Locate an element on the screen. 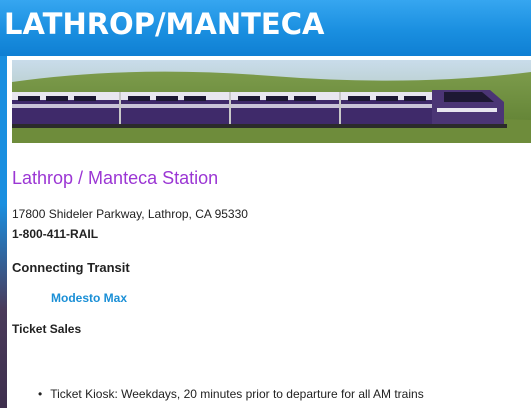  page-header: LATHROP/MANTECA is located at coordinates (265, 28).